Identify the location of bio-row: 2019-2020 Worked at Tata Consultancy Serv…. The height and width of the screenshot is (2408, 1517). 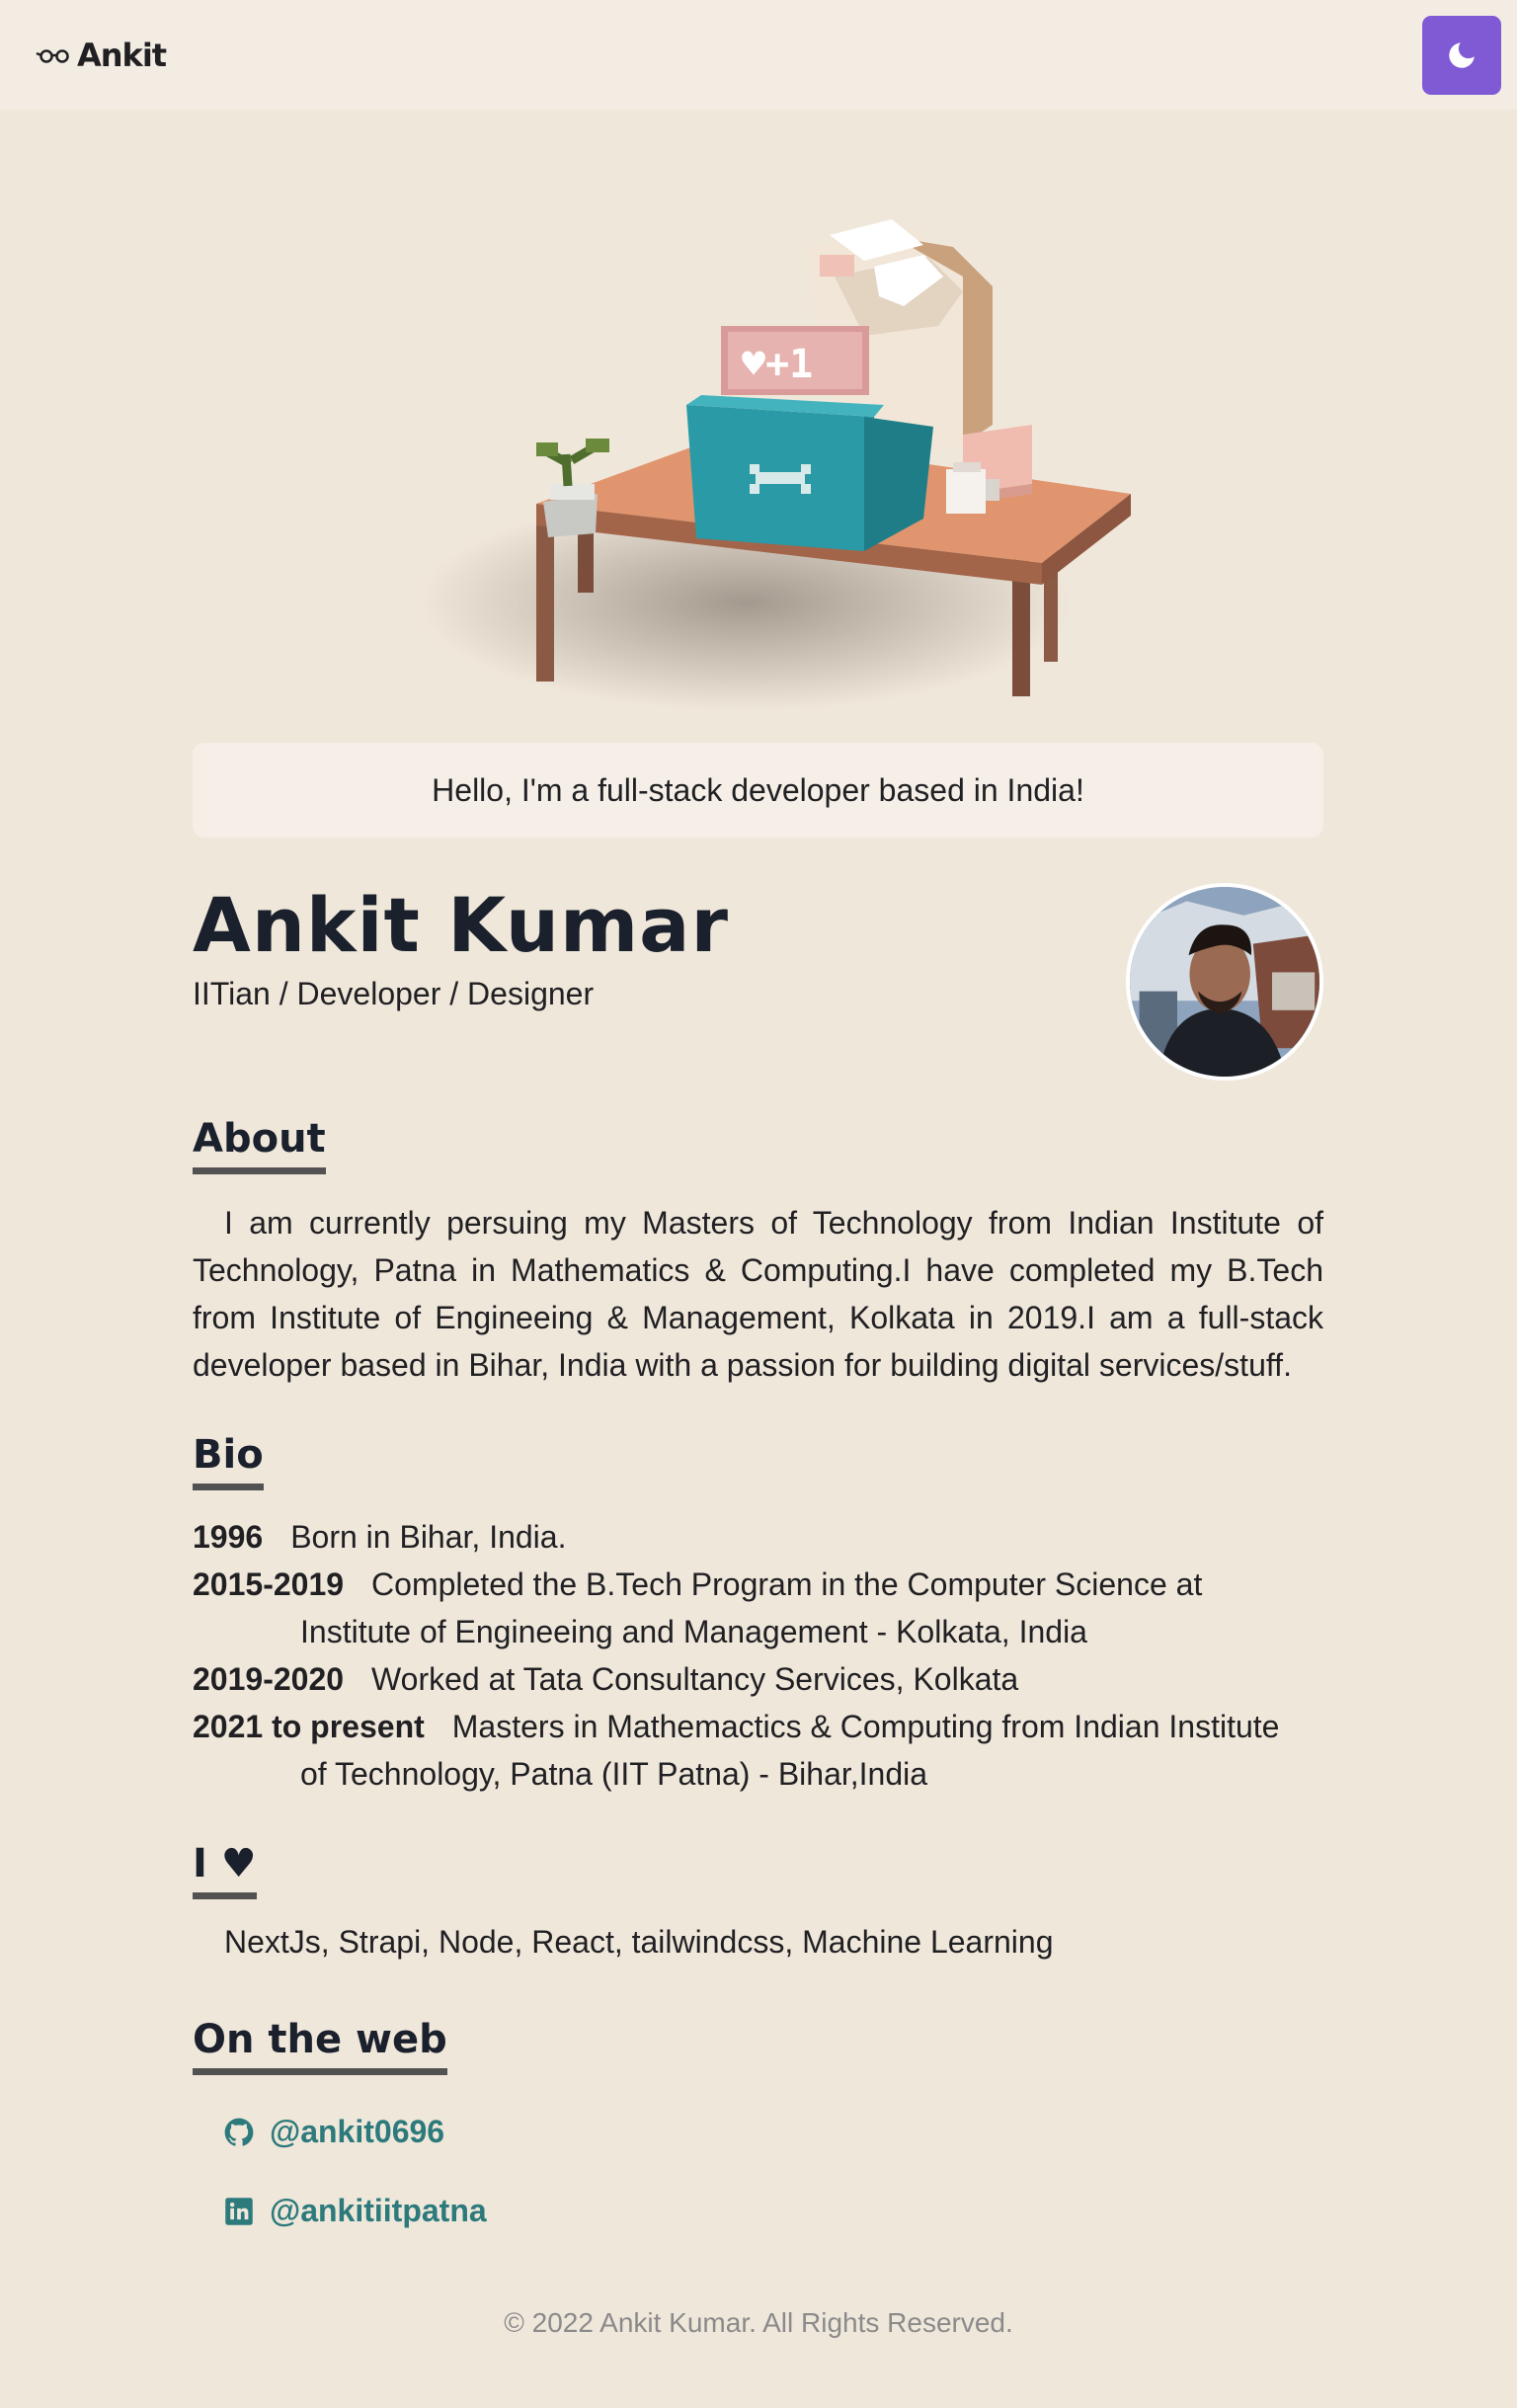
(758, 1679).